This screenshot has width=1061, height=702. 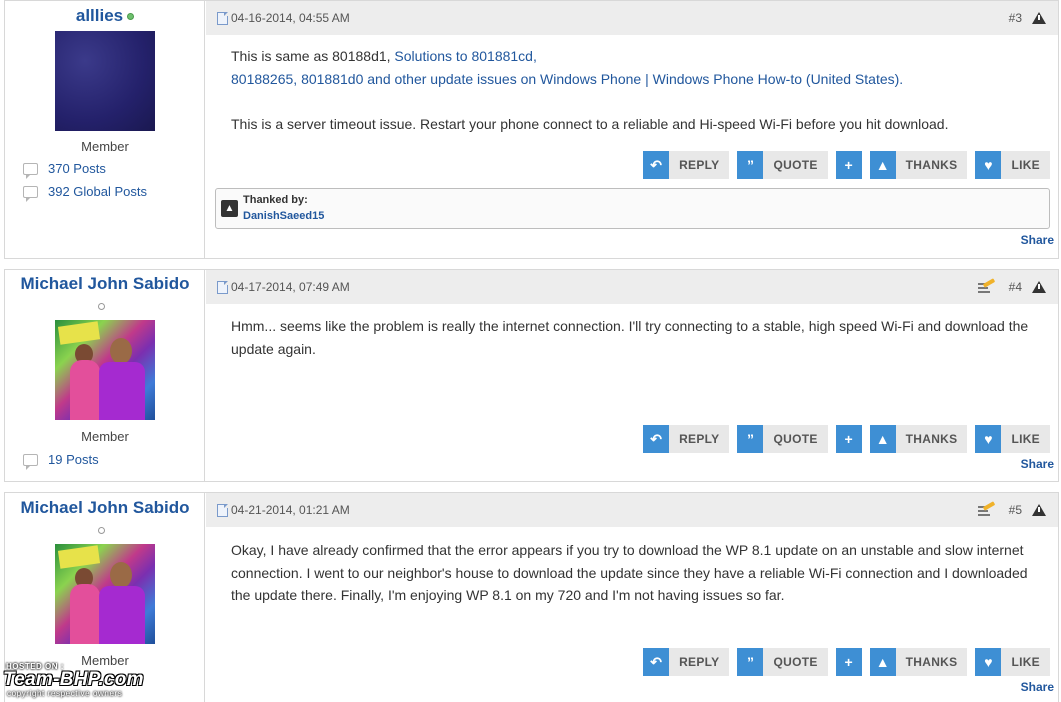 I want to click on solutions-link: Solutions to 801881cd,, so click(x=465, y=56).